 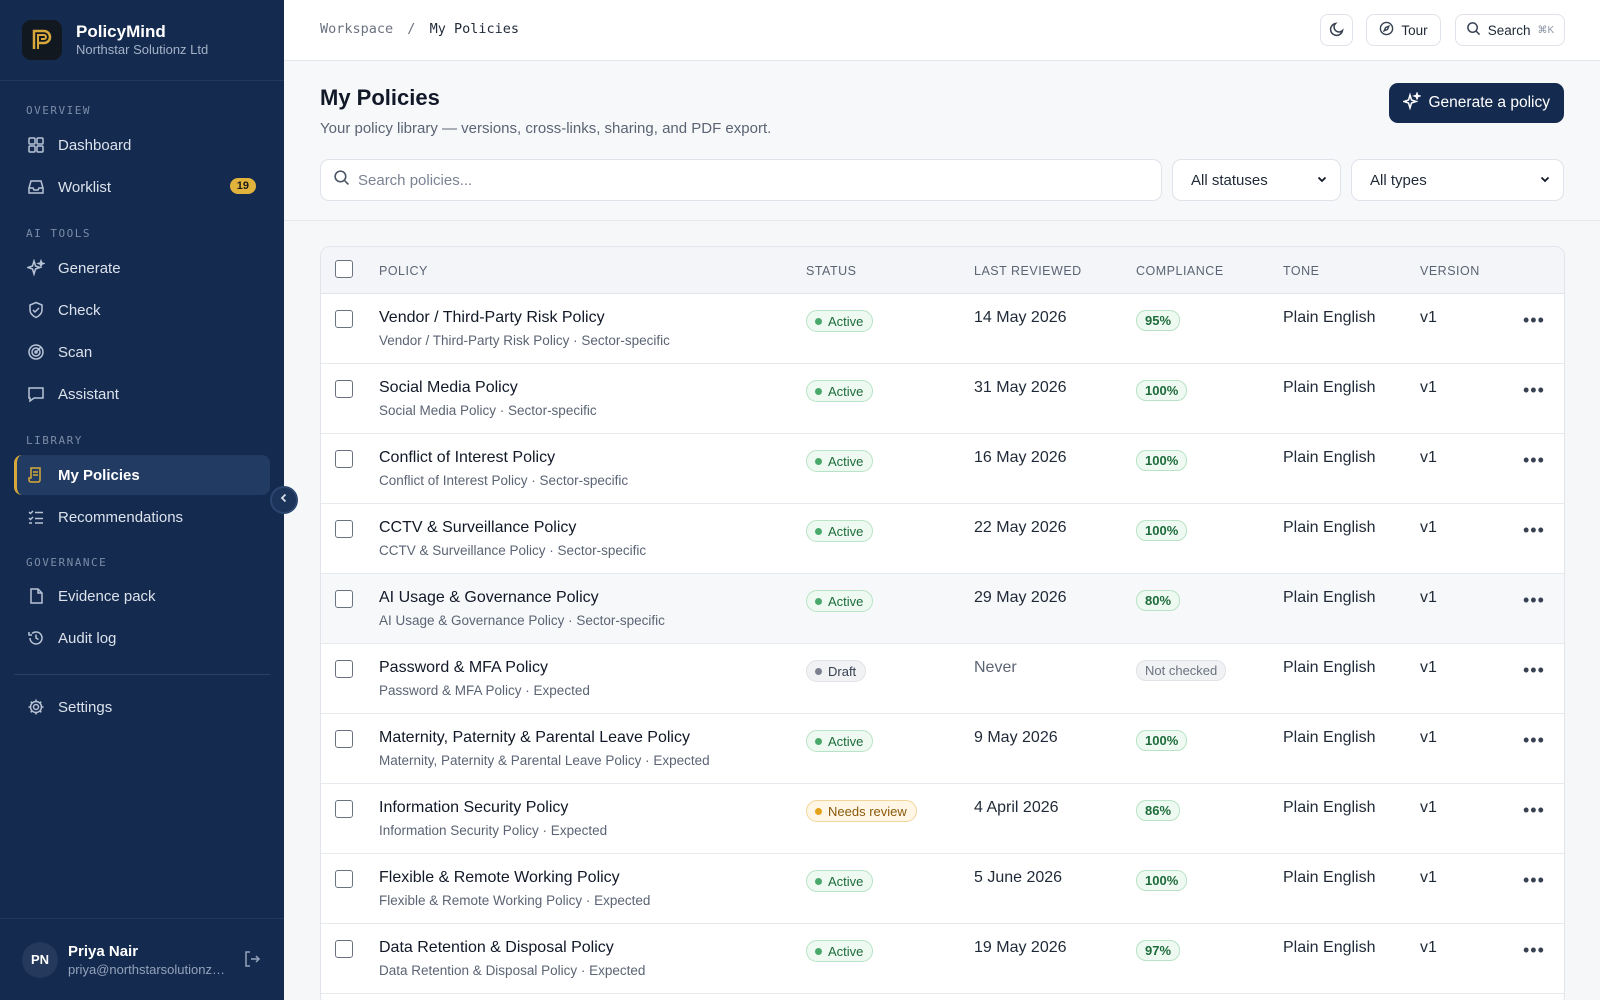 I want to click on collapse-sidebar-button, so click(x=284, y=500).